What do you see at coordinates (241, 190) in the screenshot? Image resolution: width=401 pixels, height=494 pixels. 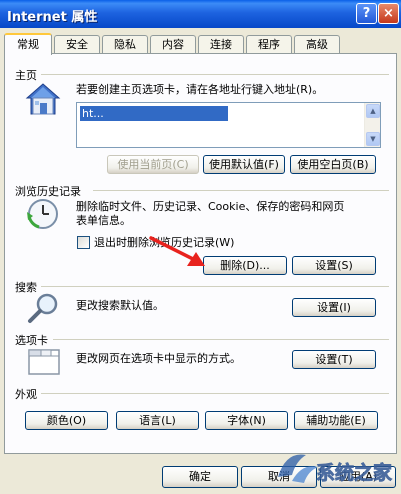 I see `browsing-history-divider` at bounding box center [241, 190].